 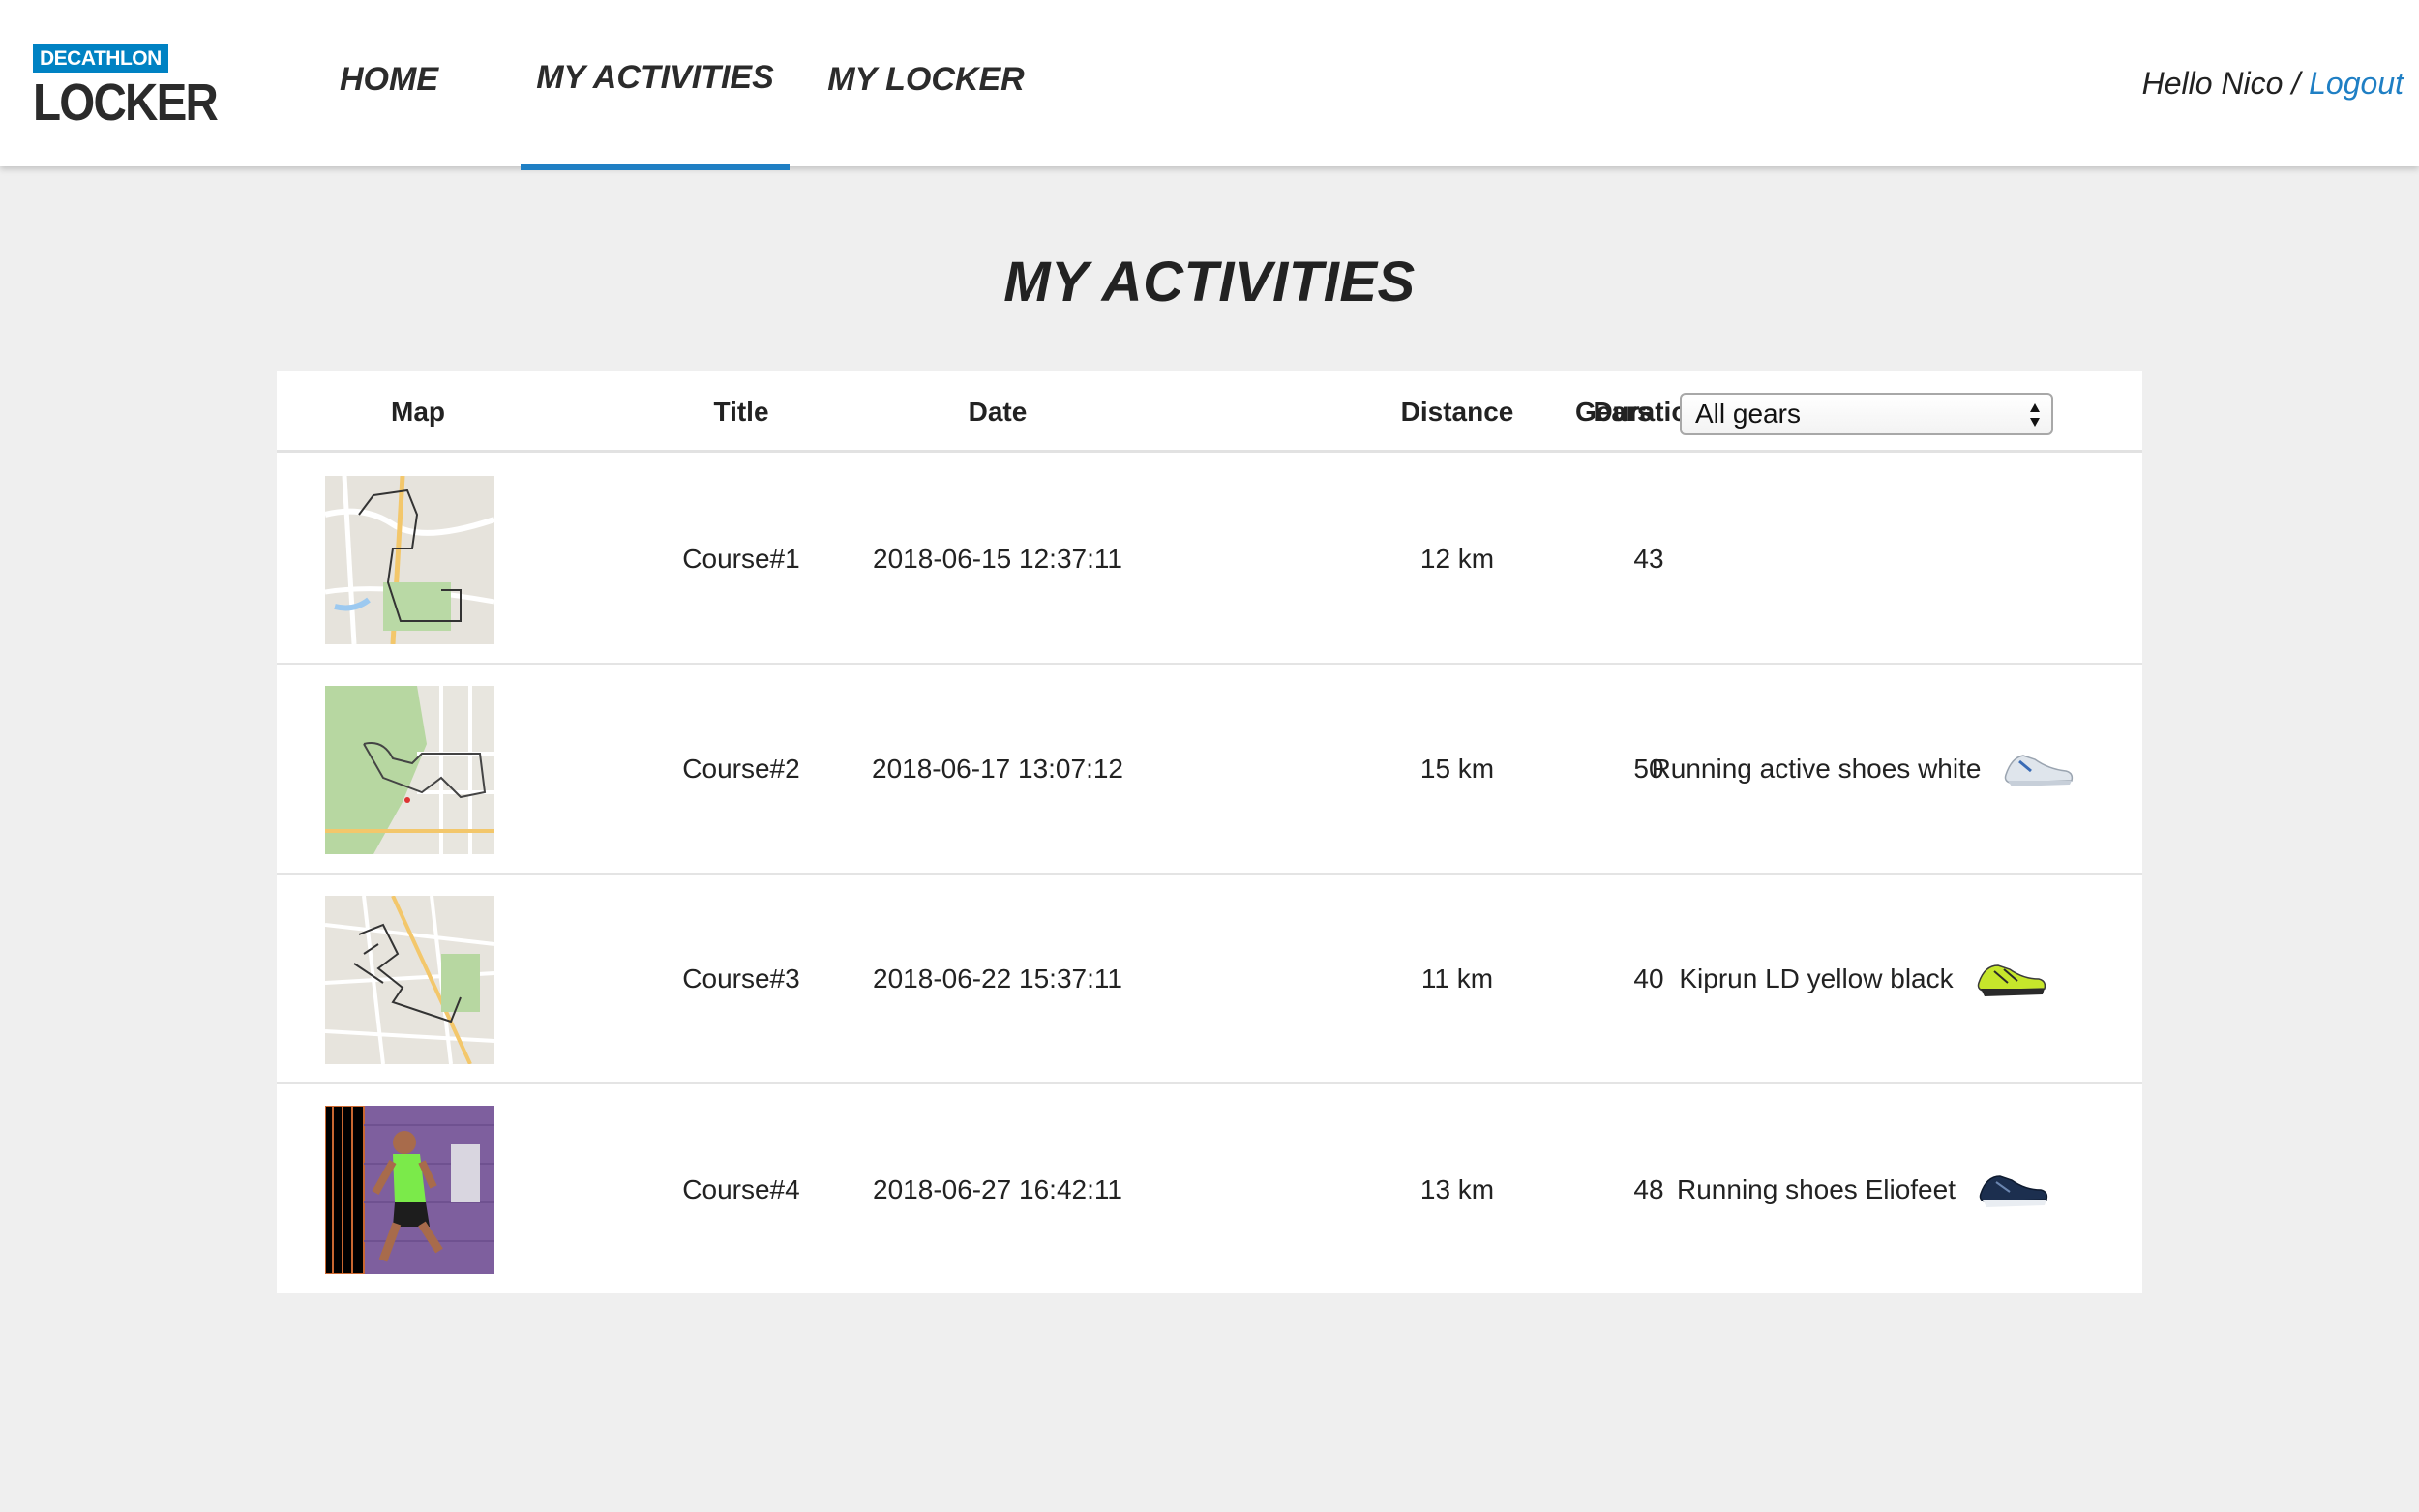 What do you see at coordinates (926, 79) in the screenshot?
I see `nav-my-locker: MY LOCKER` at bounding box center [926, 79].